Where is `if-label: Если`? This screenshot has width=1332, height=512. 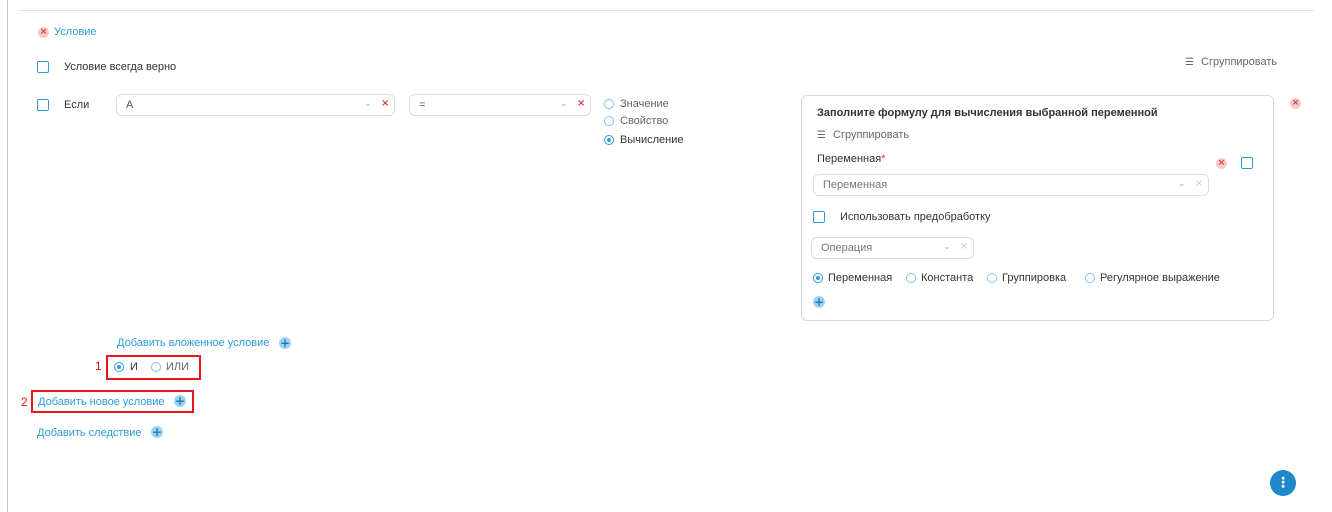 if-label: Если is located at coordinates (77, 105).